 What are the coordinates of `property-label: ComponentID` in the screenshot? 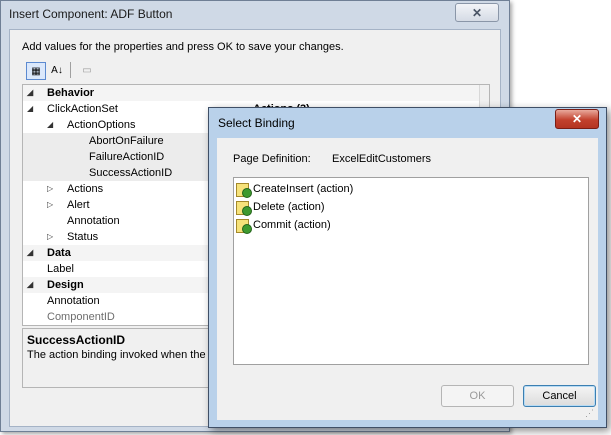 It's located at (81, 317).